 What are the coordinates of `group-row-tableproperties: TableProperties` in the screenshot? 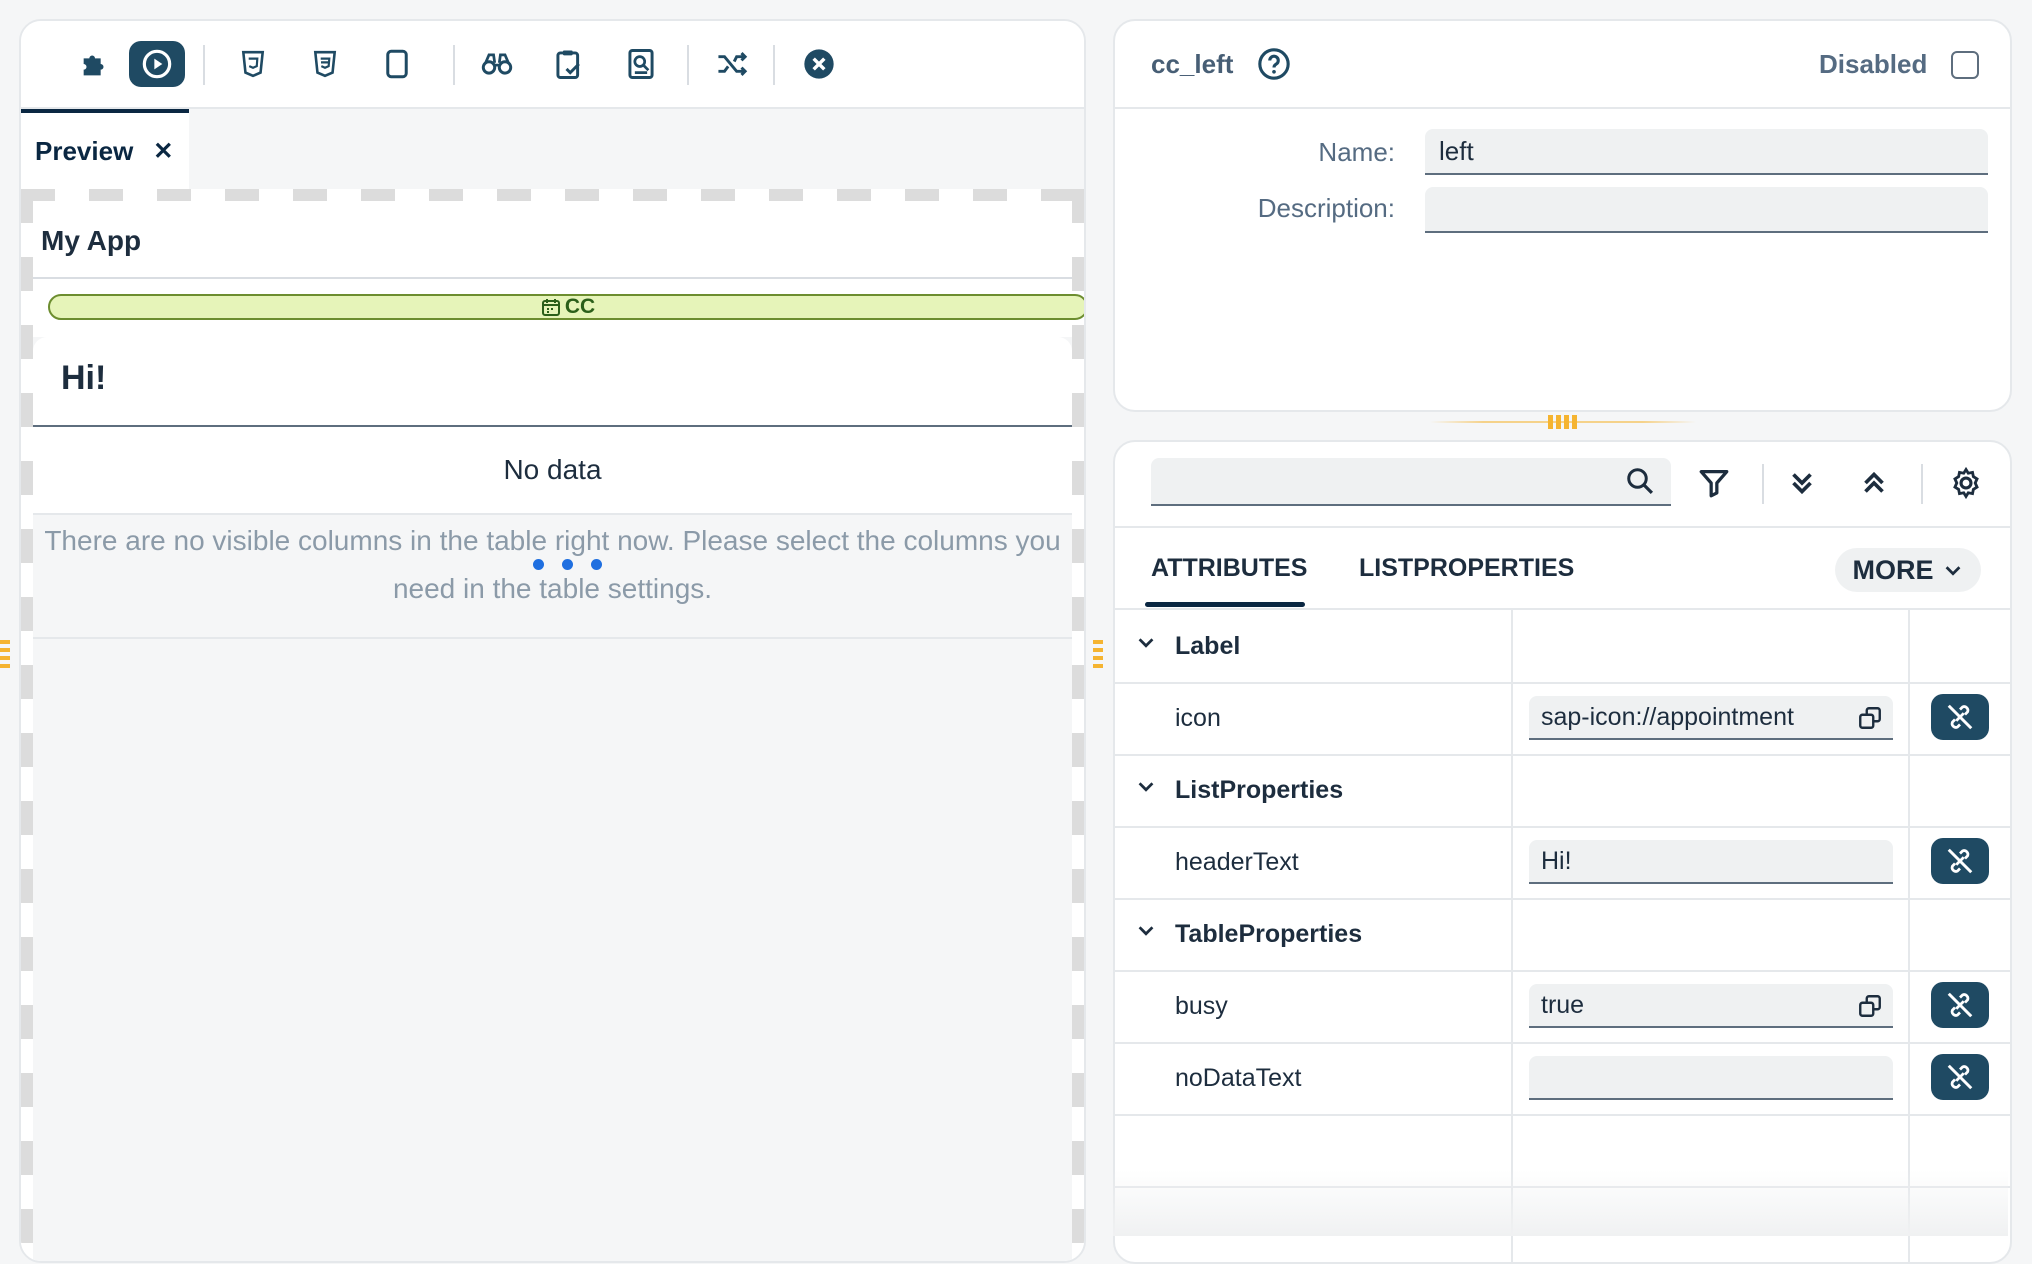 It's located at (1562, 935).